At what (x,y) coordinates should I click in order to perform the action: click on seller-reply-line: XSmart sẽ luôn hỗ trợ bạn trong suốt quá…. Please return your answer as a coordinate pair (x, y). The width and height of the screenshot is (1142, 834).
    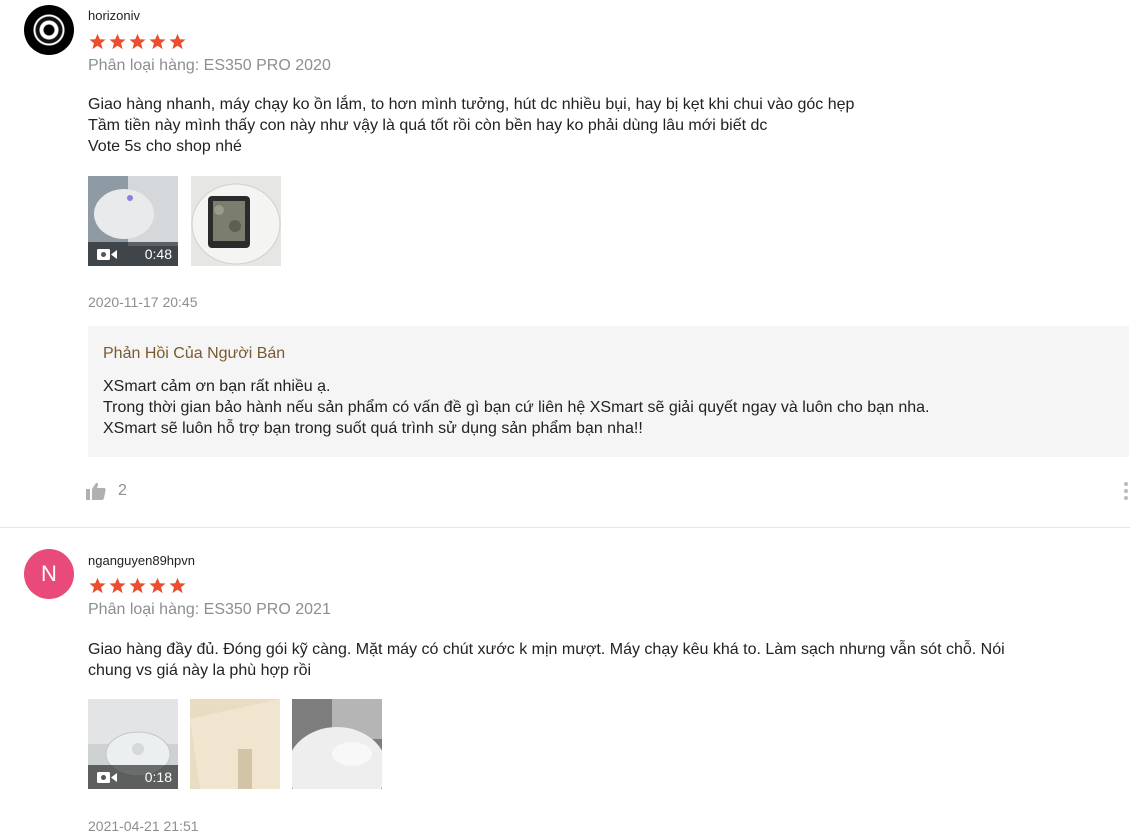
    Looking at the image, I should click on (373, 428).